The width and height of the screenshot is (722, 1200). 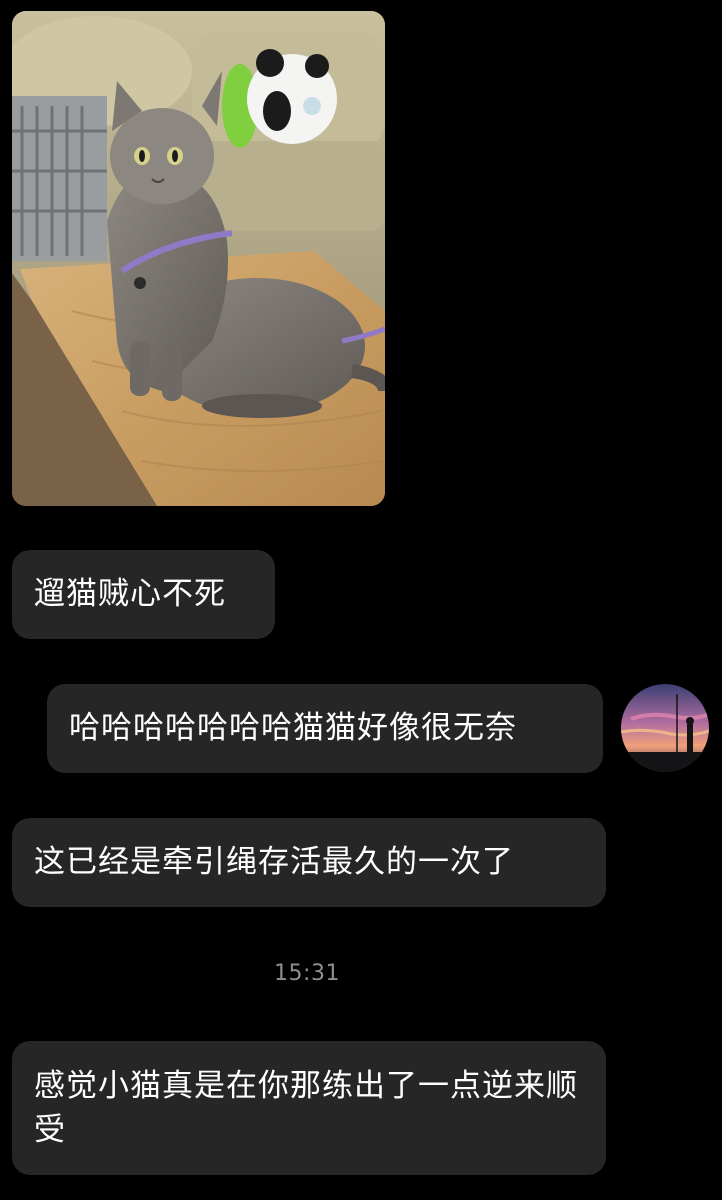 What do you see at coordinates (130, 594) in the screenshot?
I see `message-text: 遛猫贼心不死` at bounding box center [130, 594].